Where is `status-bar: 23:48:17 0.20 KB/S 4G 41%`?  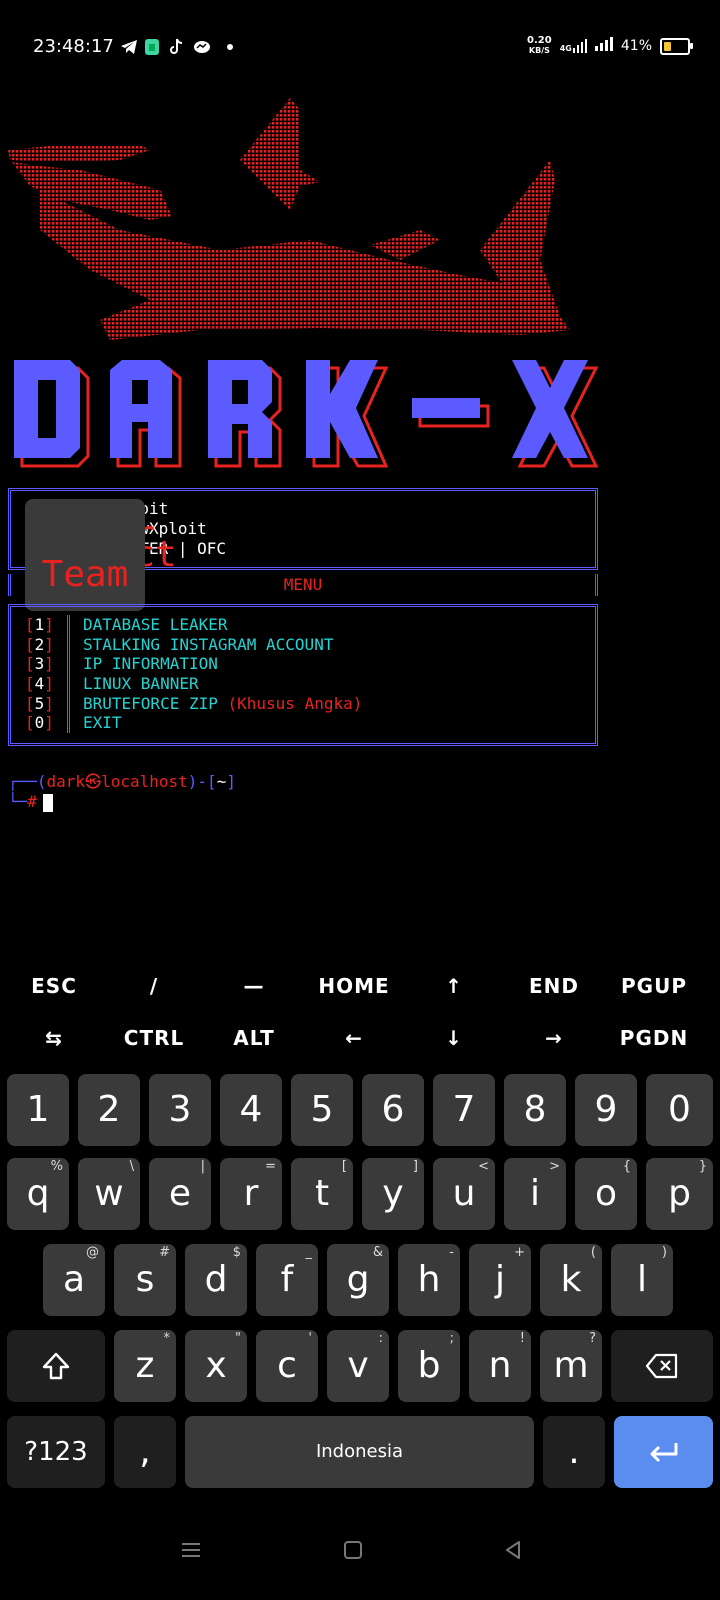 status-bar: 23:48:17 0.20 KB/S 4G 41% is located at coordinates (360, 48).